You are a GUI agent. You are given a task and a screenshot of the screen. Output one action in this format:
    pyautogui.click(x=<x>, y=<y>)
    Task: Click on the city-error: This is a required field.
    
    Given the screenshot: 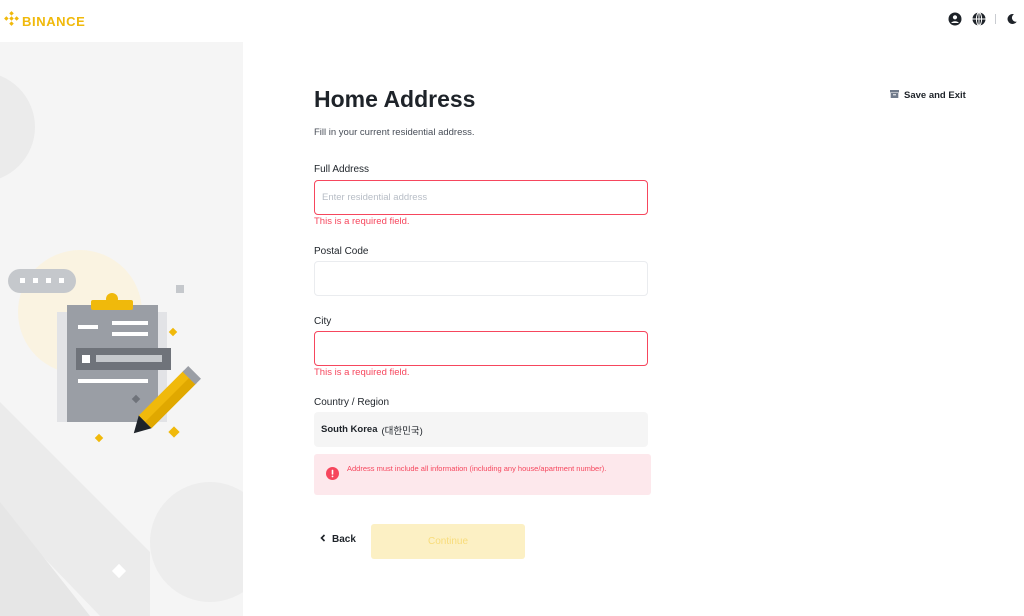 What is the action you would take?
    pyautogui.click(x=362, y=372)
    